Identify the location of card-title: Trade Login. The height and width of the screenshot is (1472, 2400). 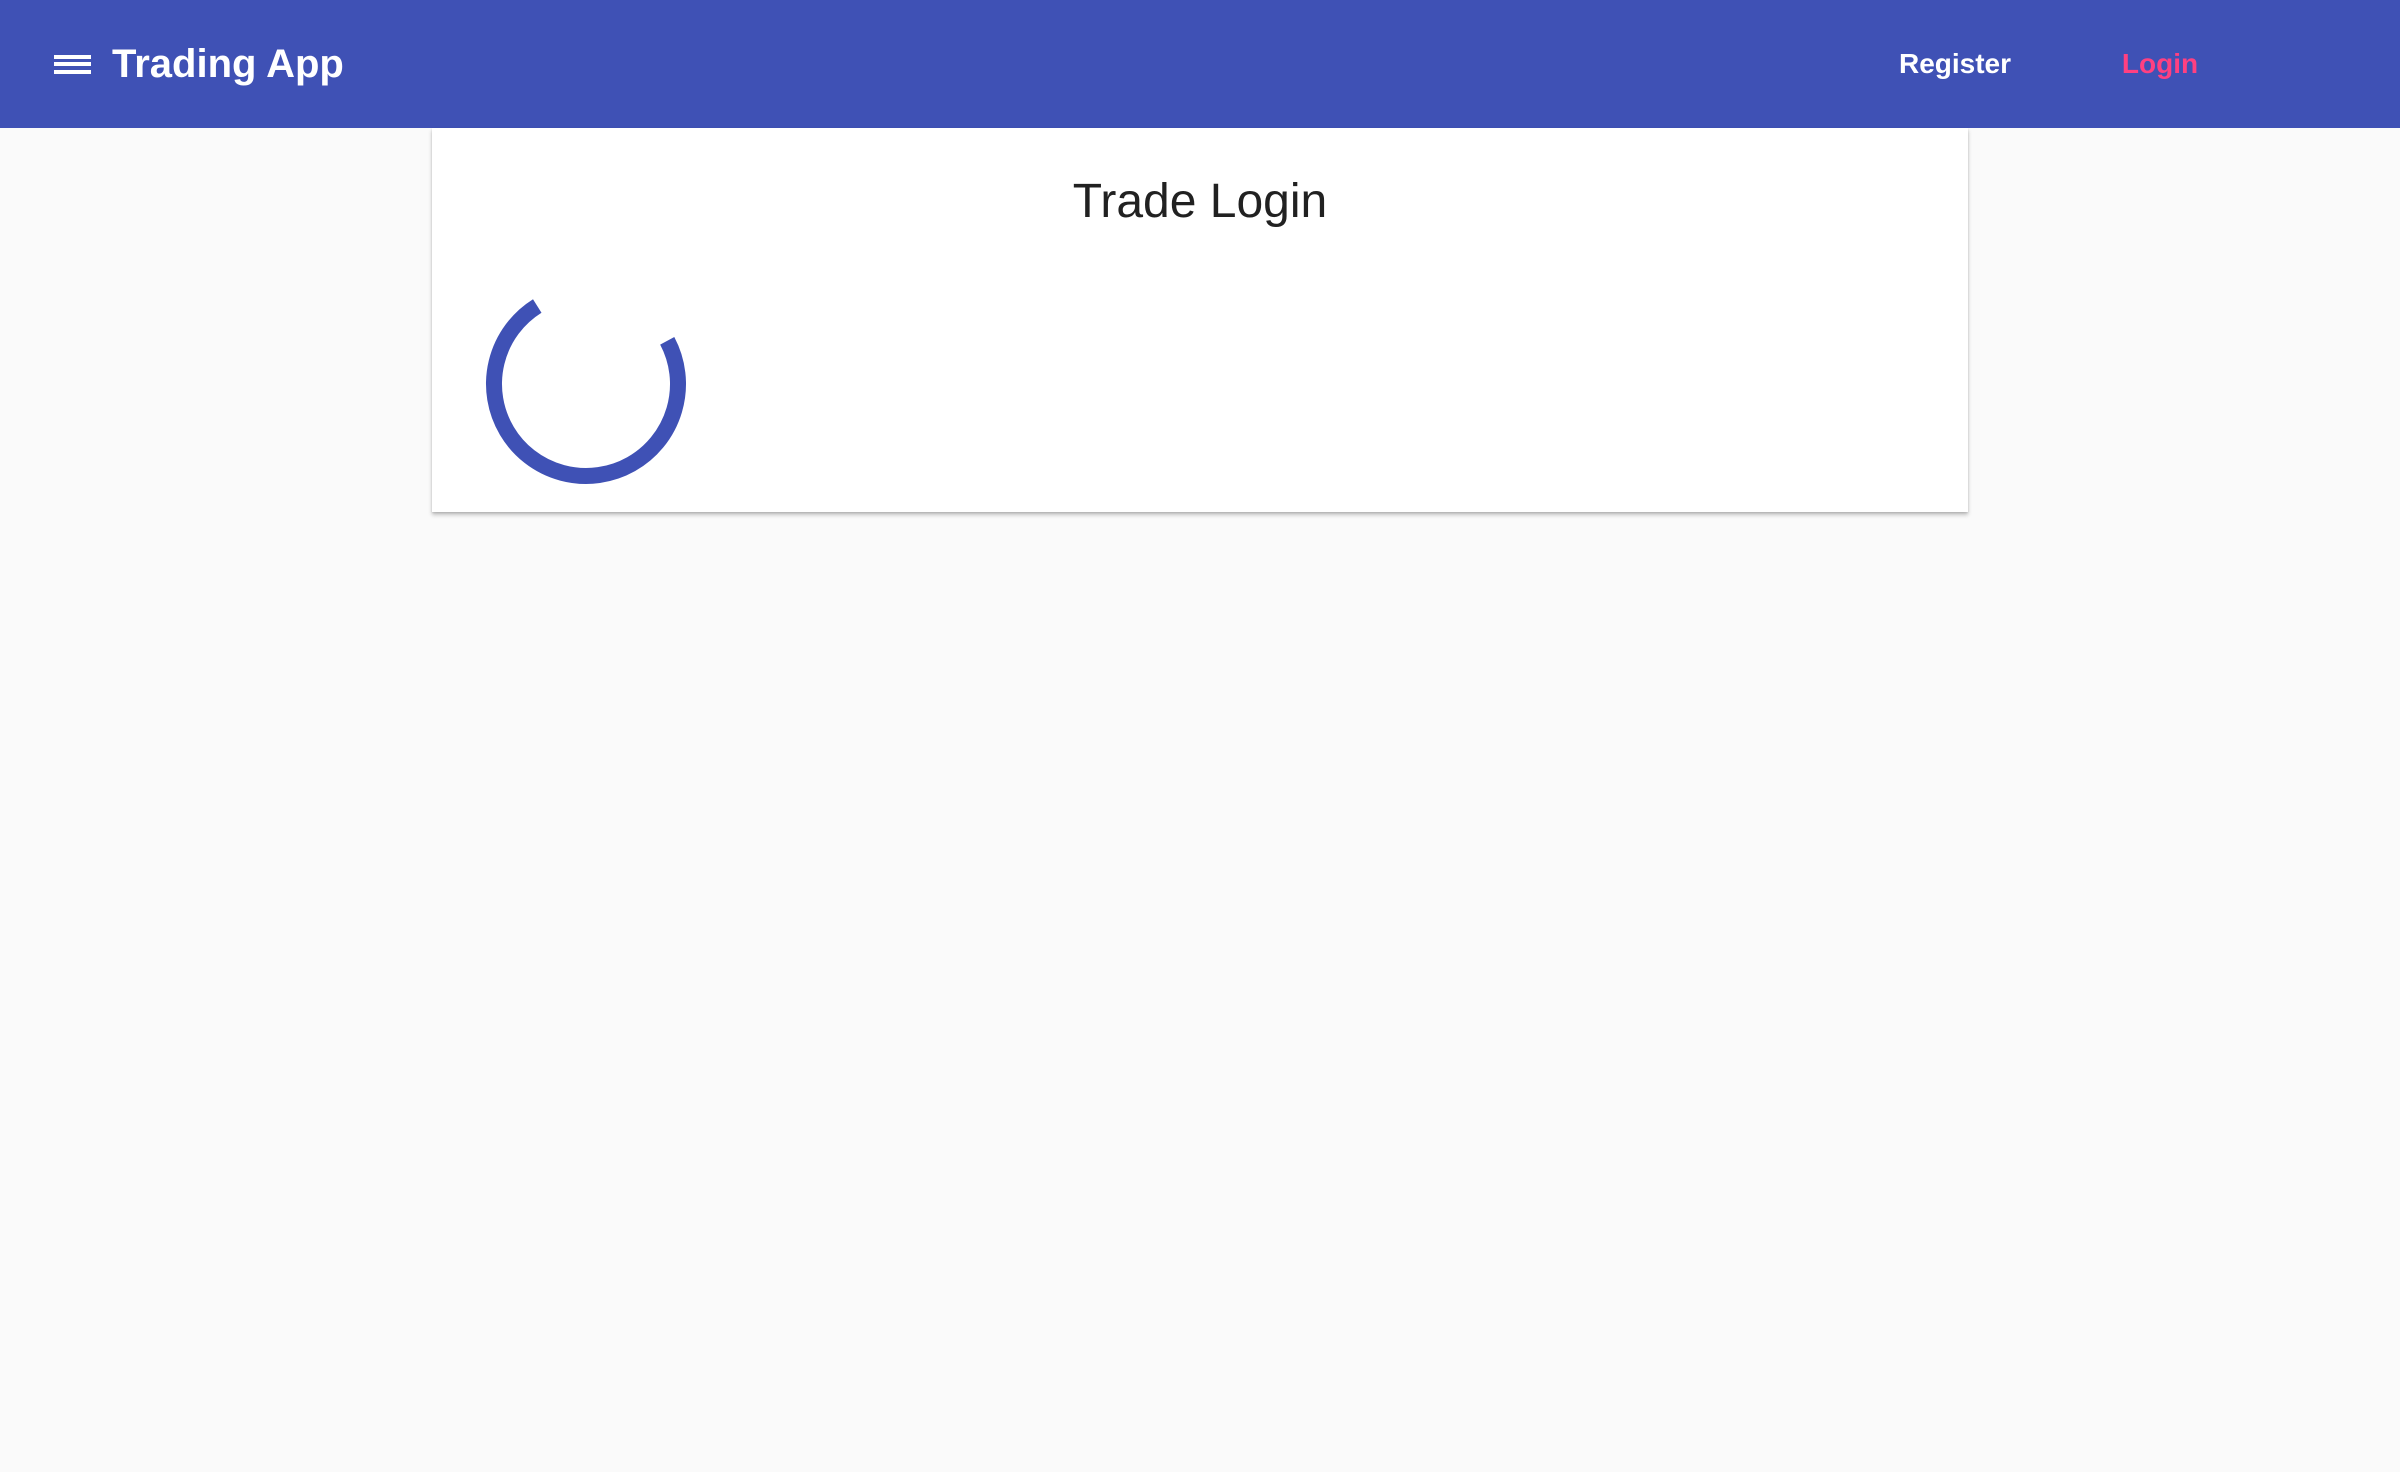
(1200, 201).